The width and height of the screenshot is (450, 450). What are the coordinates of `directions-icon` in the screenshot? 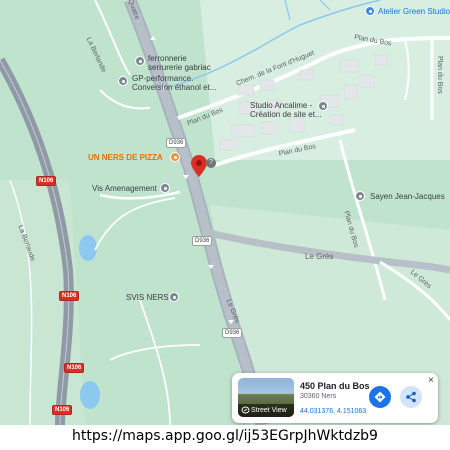 It's located at (380, 397).